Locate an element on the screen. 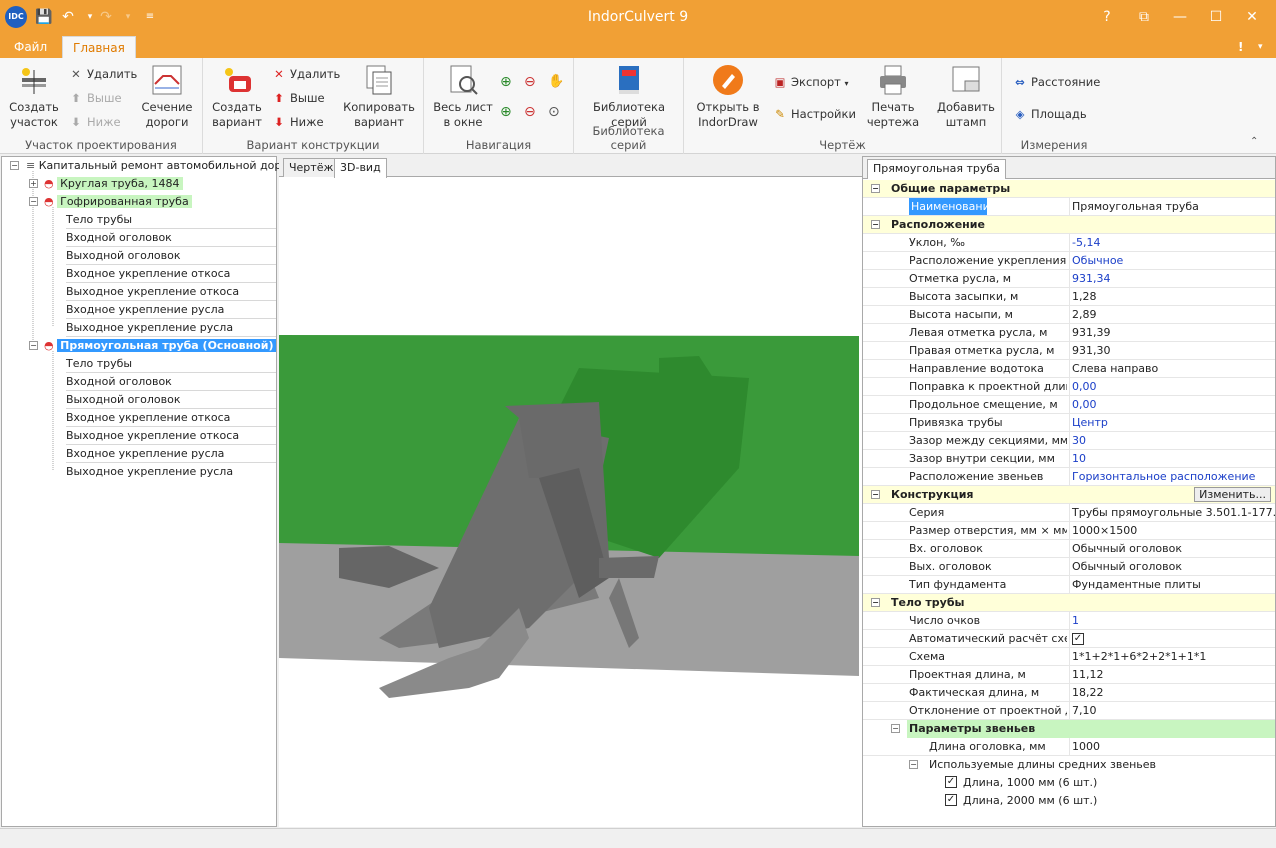 This screenshot has width=1276, height=848. minimize-button: — is located at coordinates (1180, 17).